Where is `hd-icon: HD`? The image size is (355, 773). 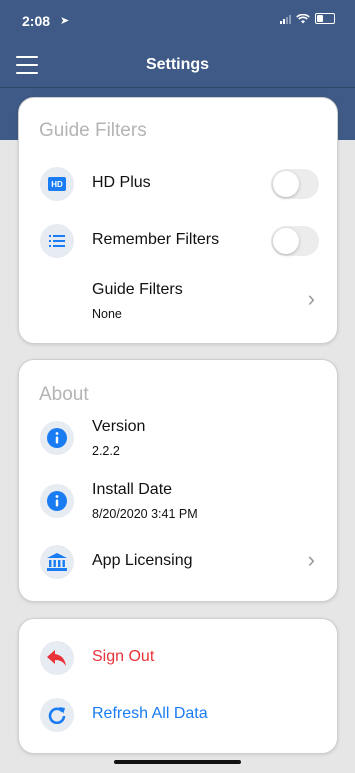
hd-icon: HD is located at coordinates (57, 184).